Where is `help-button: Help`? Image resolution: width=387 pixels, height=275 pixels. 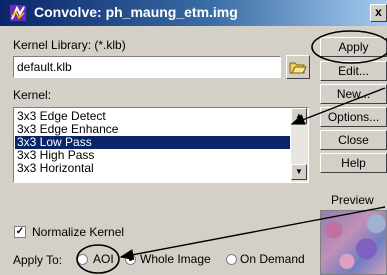 help-button: Help is located at coordinates (353, 163).